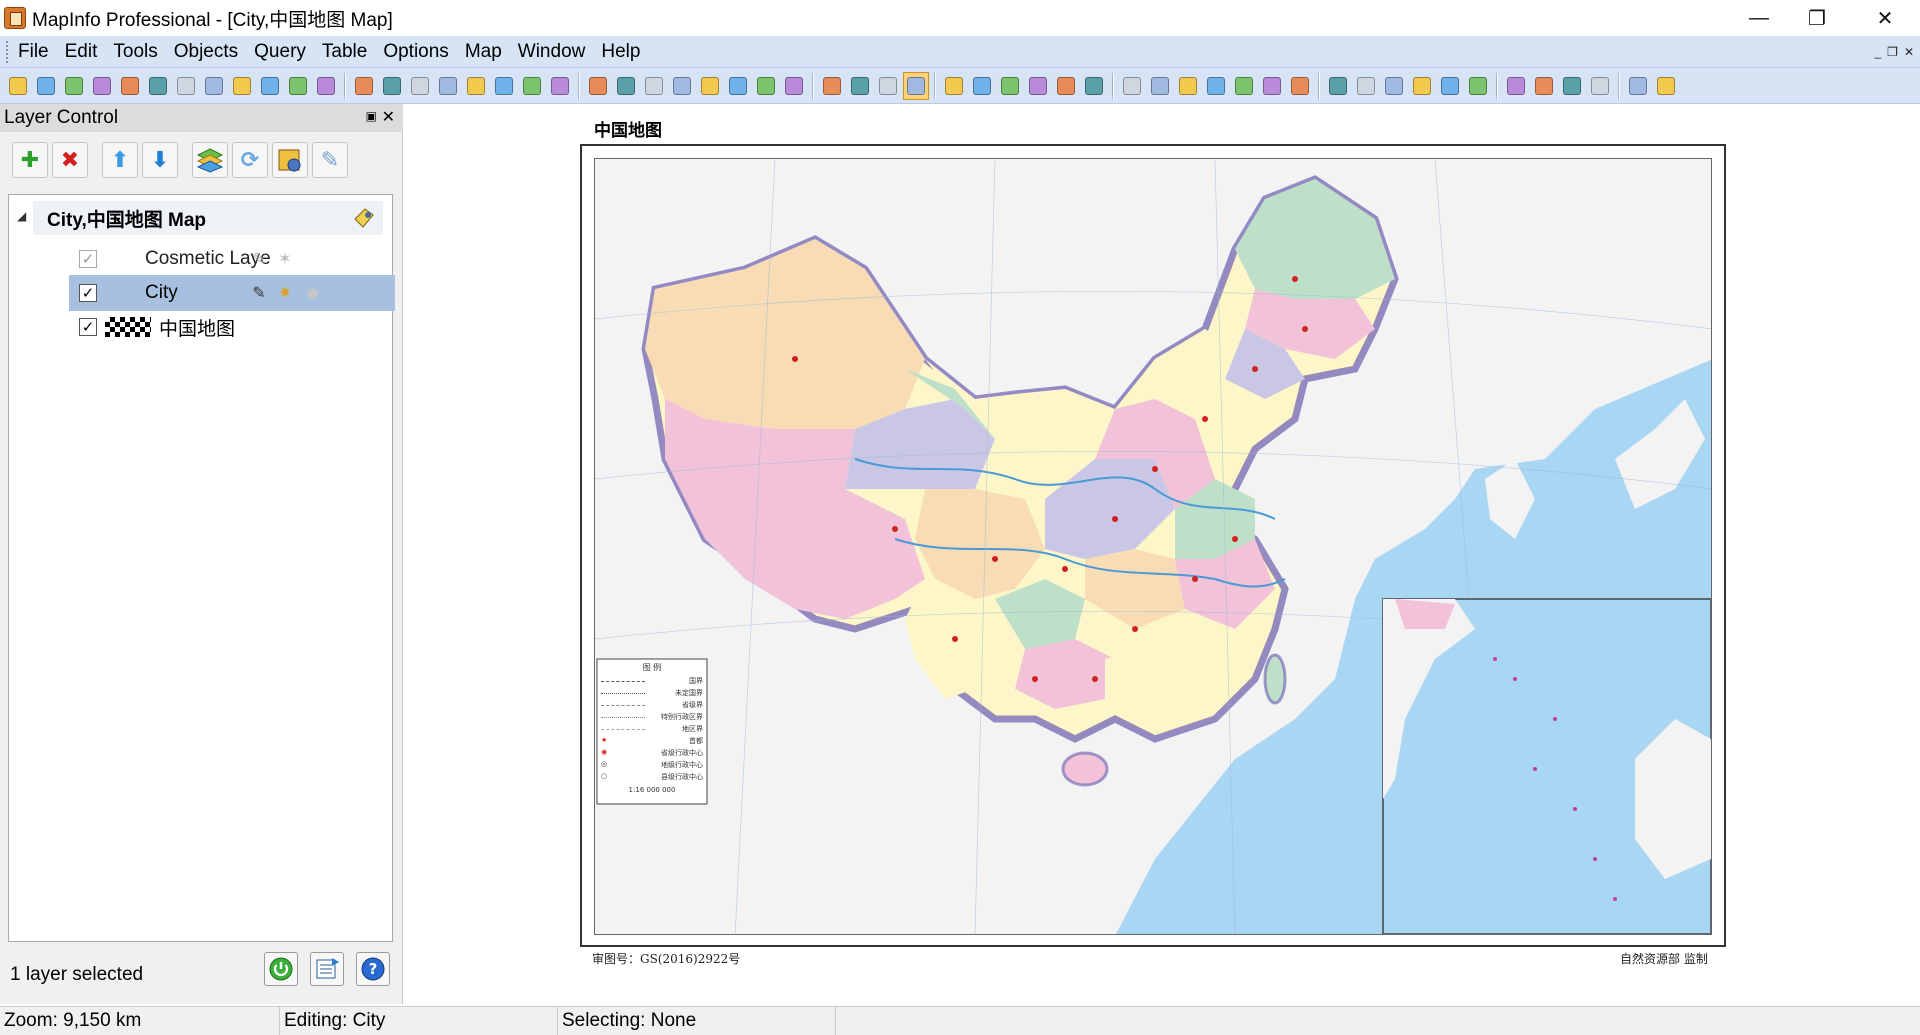  Describe the element at coordinates (1638, 86) in the screenshot. I see `catalog-button` at that location.